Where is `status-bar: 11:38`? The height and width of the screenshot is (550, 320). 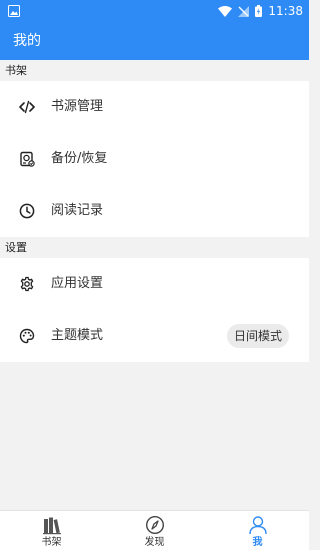 status-bar: 11:38 is located at coordinates (154, 11).